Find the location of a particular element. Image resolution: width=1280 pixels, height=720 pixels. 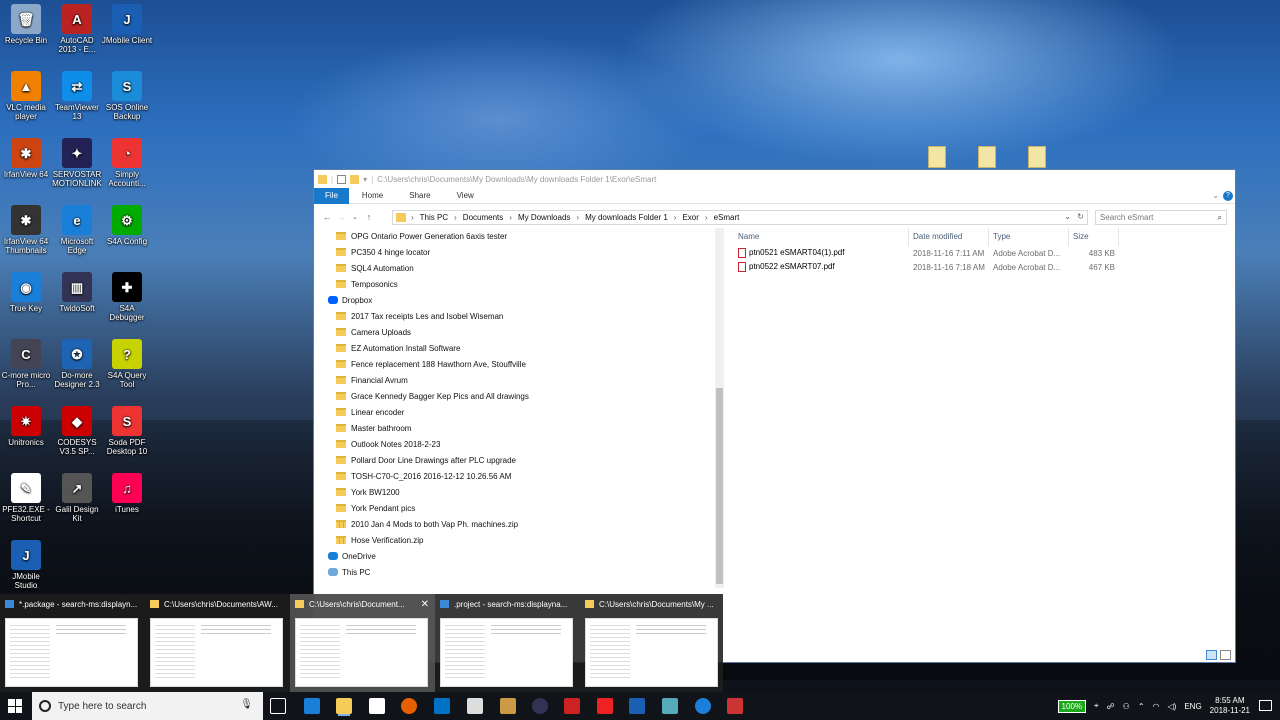

file-explorer-taskbar-icon is located at coordinates (344, 706).